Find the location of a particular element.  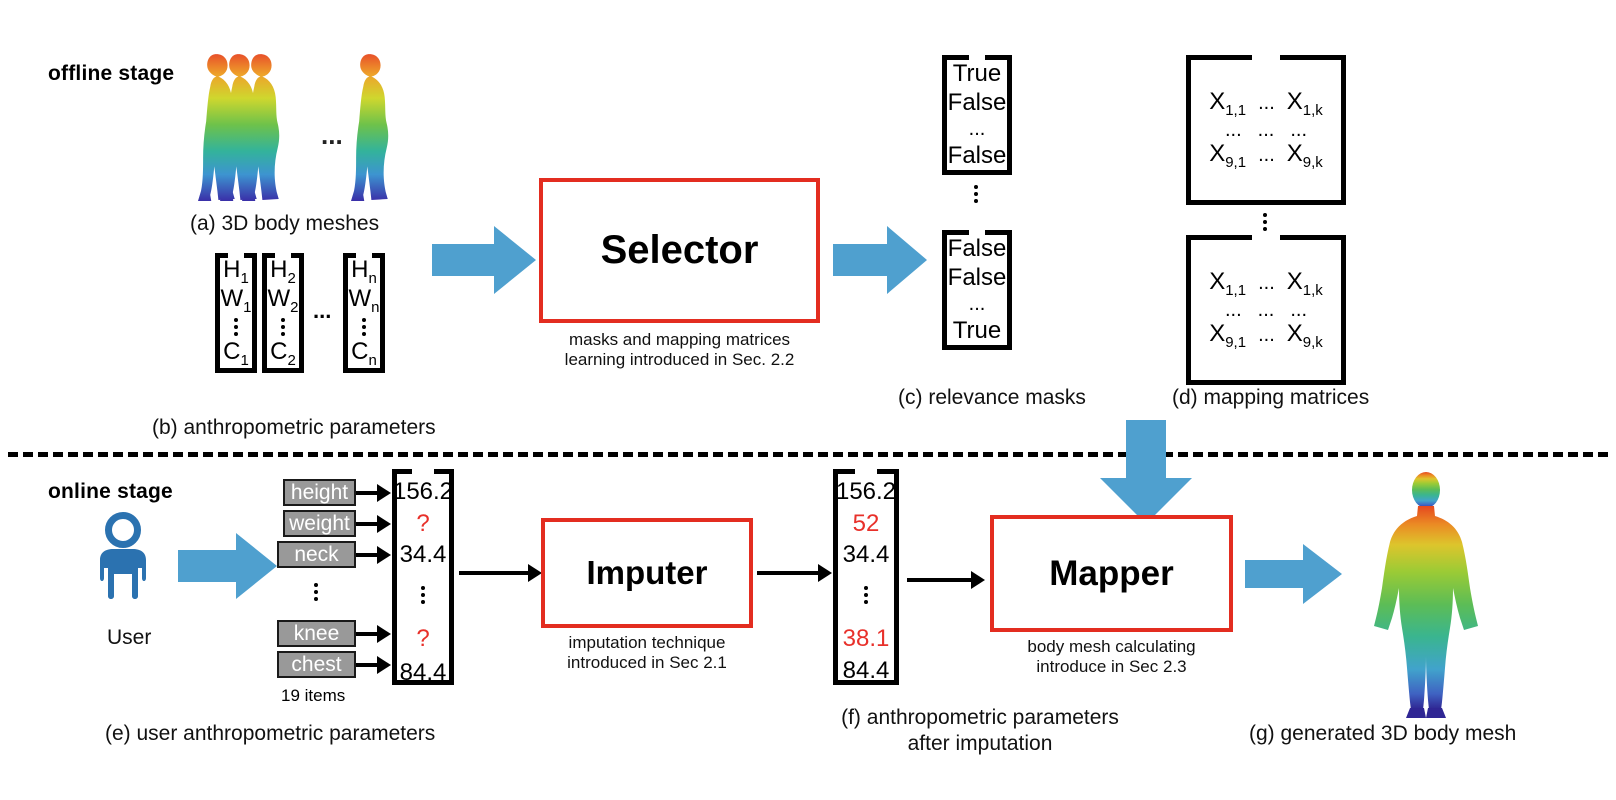

mask-cell: True is located at coordinates (977, 74).